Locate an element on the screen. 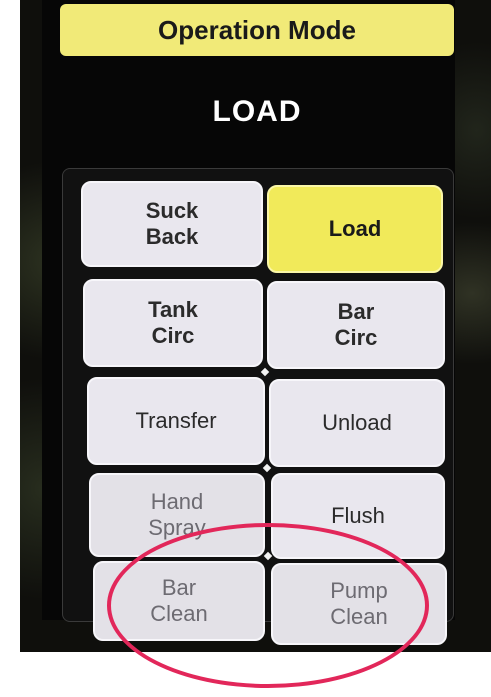  suck-back-button: Suck Back is located at coordinates (172, 224).